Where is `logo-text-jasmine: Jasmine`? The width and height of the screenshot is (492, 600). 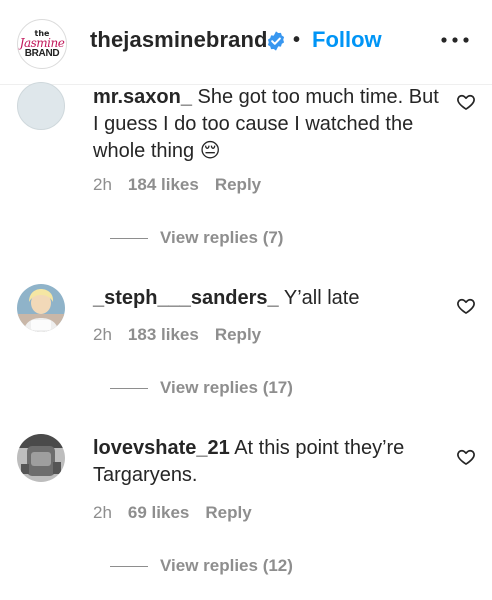 logo-text-jasmine: Jasmine is located at coordinates (42, 42).